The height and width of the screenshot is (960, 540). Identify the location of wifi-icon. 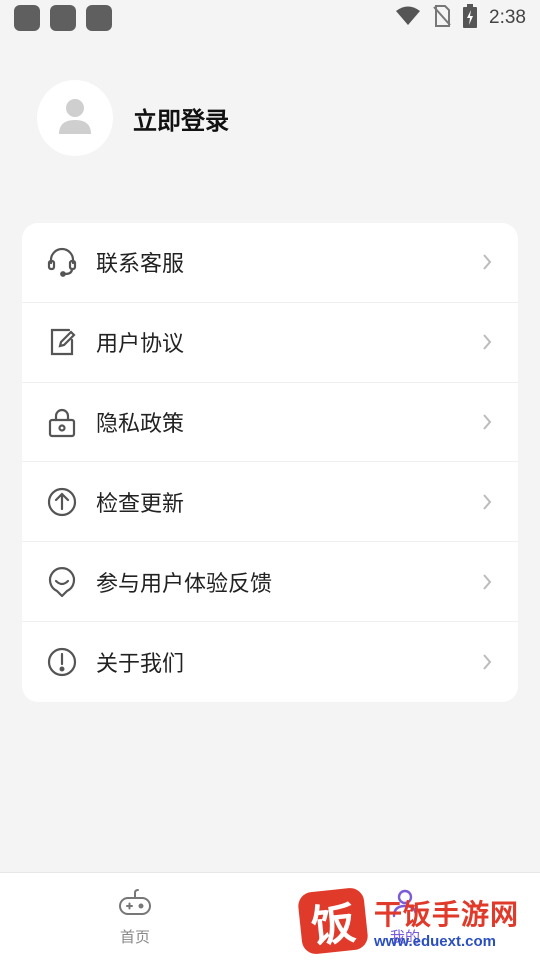
(408, 18).